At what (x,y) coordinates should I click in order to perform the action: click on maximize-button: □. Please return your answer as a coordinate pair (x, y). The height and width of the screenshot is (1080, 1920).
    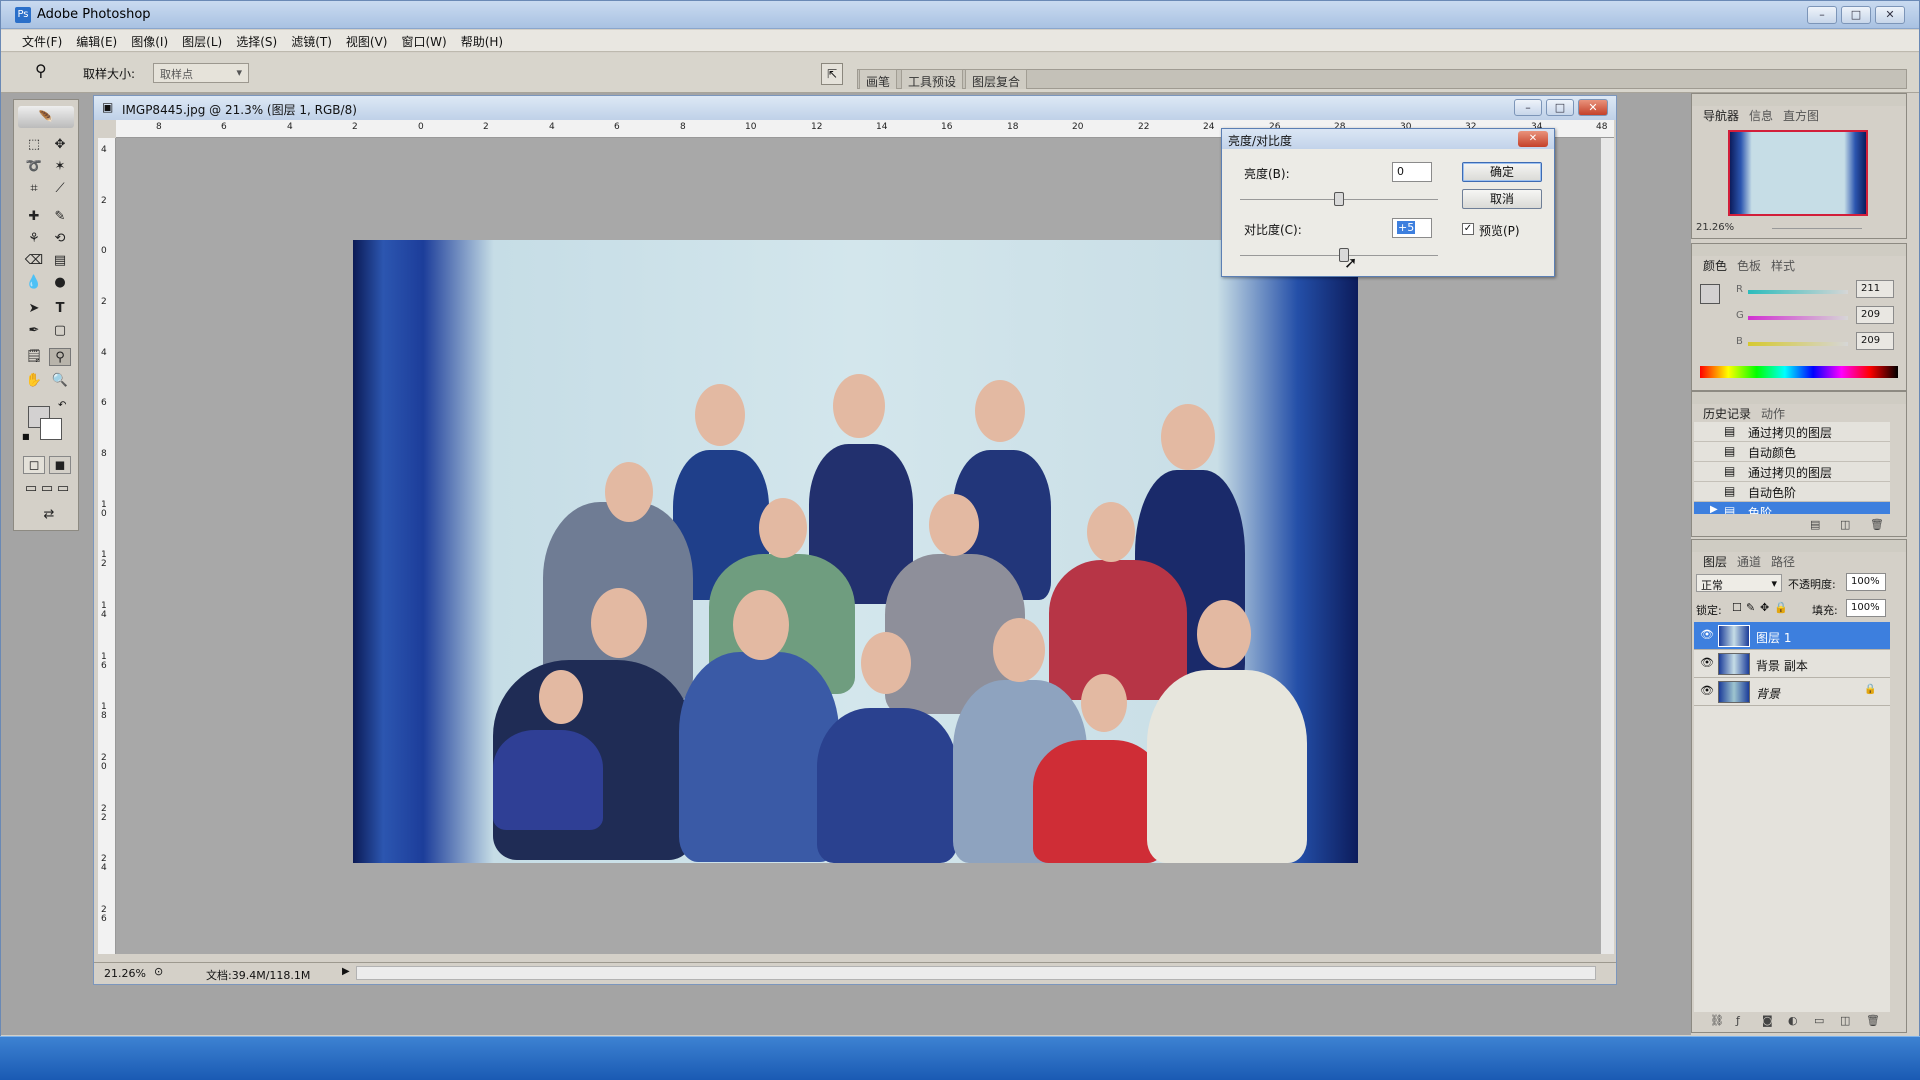
    Looking at the image, I should click on (1856, 15).